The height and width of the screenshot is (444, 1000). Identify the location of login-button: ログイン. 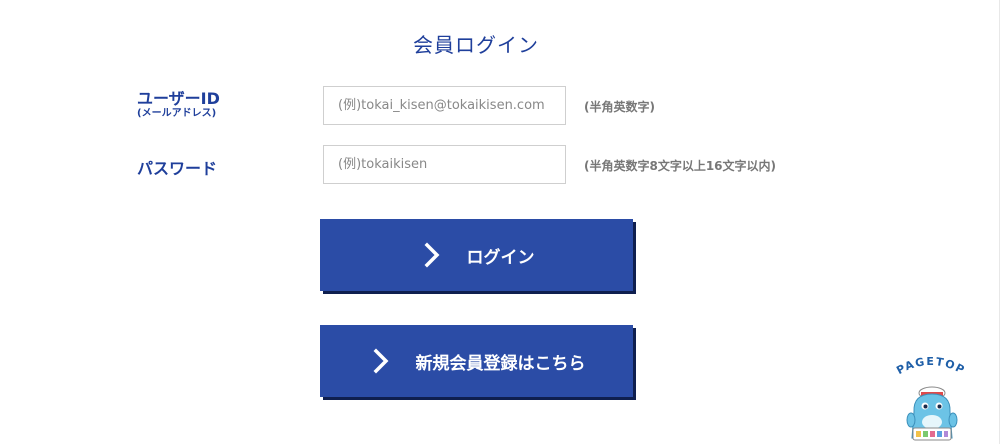
(476, 255).